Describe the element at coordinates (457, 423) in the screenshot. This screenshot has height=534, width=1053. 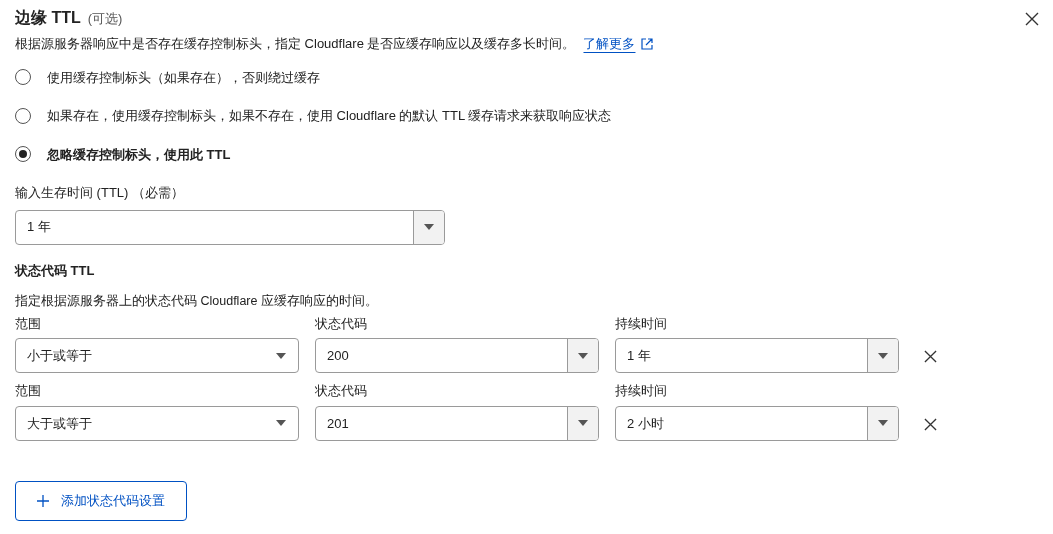
I see `combo-box: 201` at that location.